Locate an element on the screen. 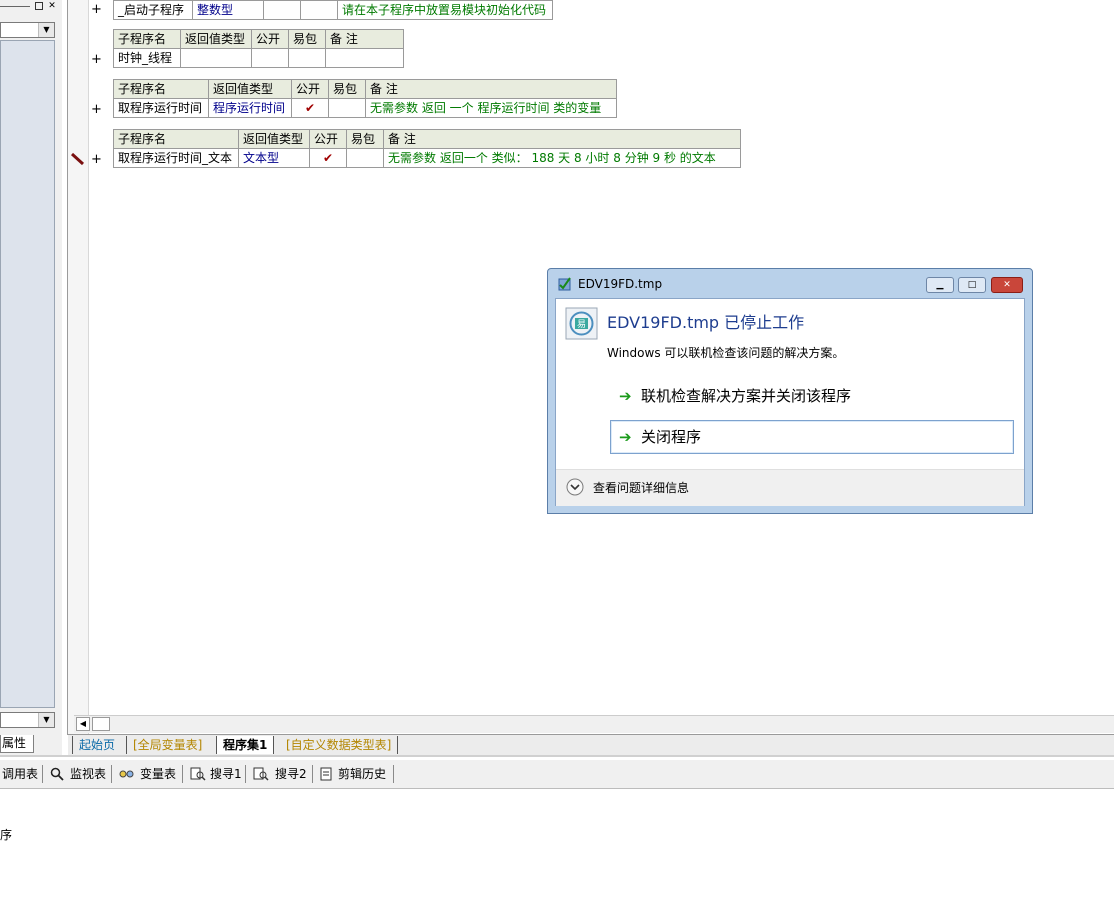 Image resolution: width=1114 pixels, height=915 pixels. note-cell is located at coordinates (364, 58).